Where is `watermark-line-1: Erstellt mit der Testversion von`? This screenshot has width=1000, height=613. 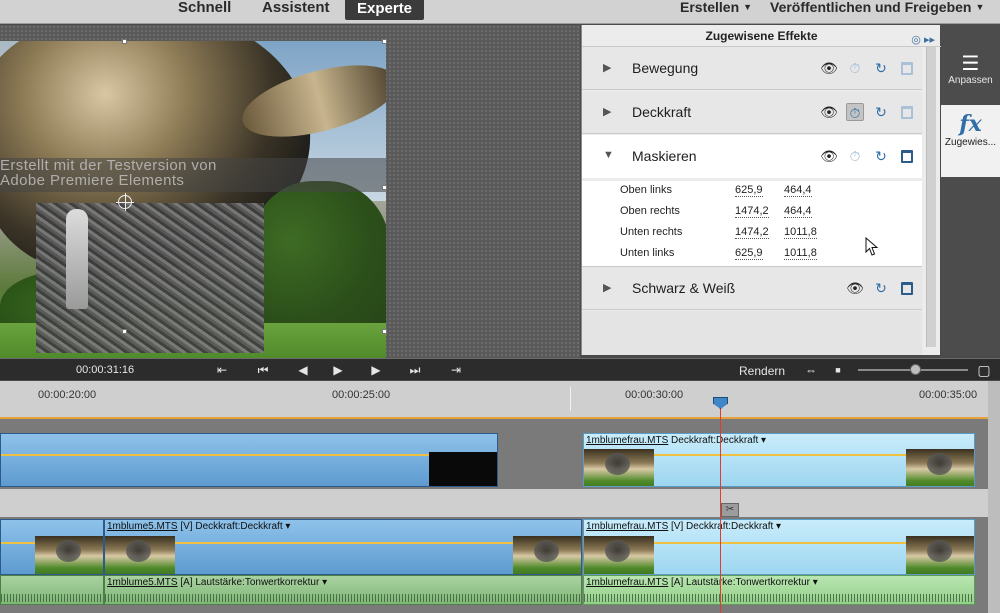 watermark-line-1: Erstellt mit der Testversion von is located at coordinates (108, 165).